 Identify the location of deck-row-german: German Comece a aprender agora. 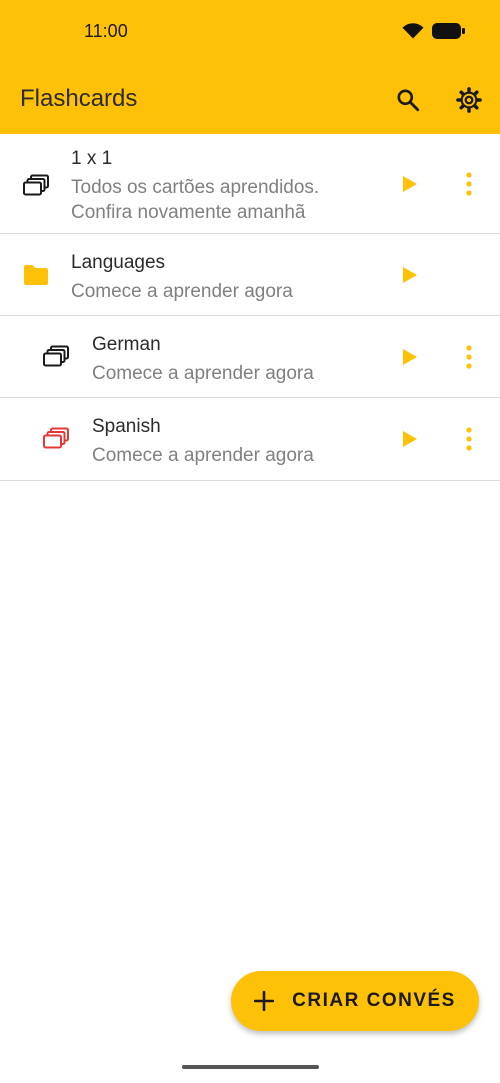
(250, 357).